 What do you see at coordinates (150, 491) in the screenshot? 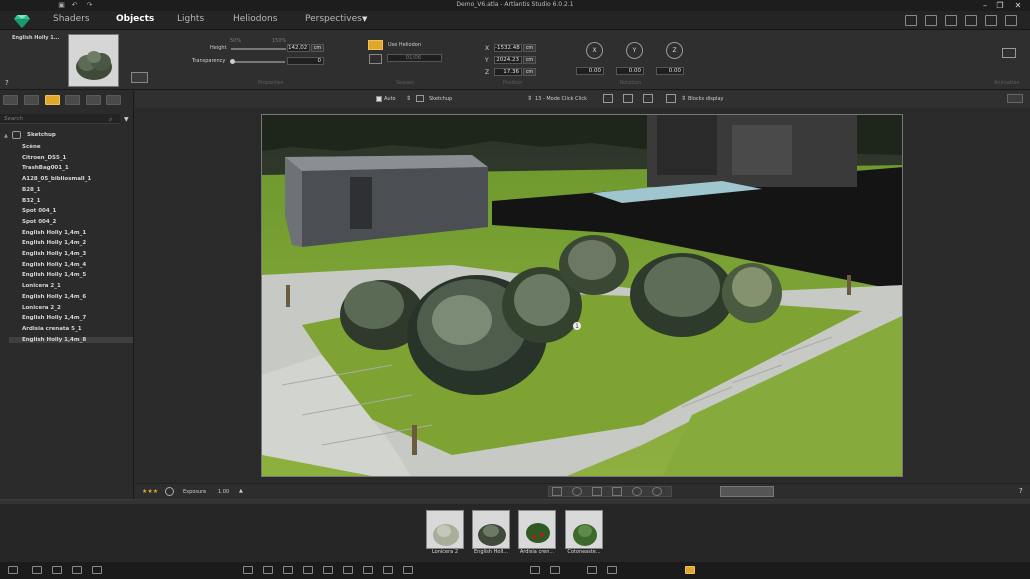
I see `quality-stars: ★★★` at bounding box center [150, 491].